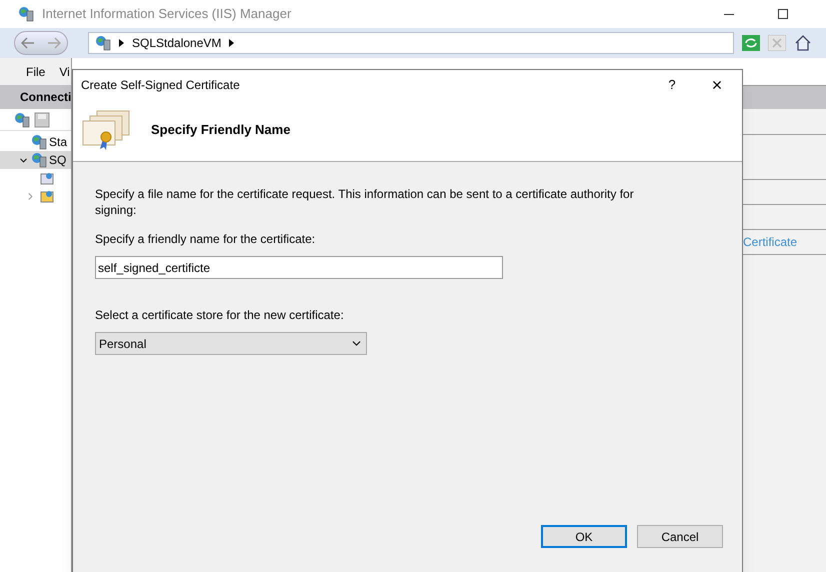 Image resolution: width=826 pixels, height=572 pixels. Describe the element at coordinates (47, 196) in the screenshot. I see `folder-icon` at that location.